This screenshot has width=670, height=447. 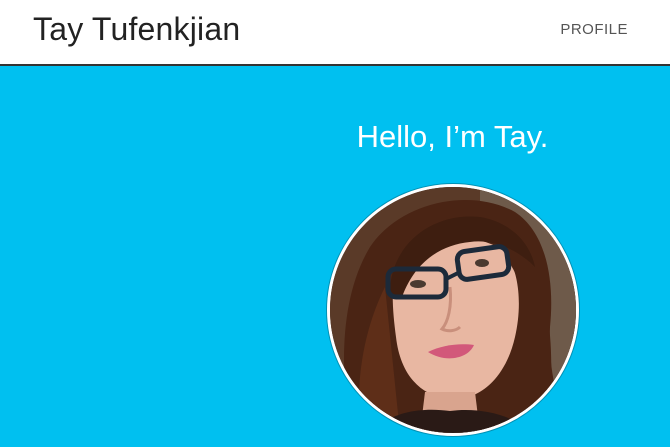 What do you see at coordinates (452, 136) in the screenshot?
I see `hero-greeting: Hello, I’m Tay.` at bounding box center [452, 136].